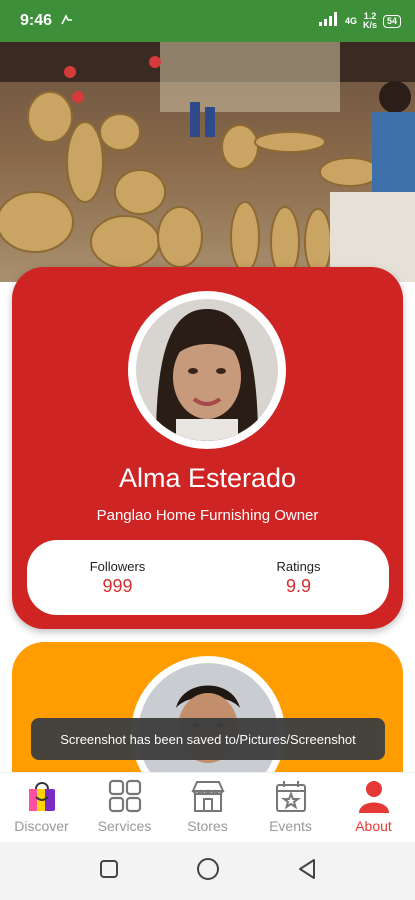 Image resolution: width=415 pixels, height=900 pixels. I want to click on shopping-bag-icon, so click(42, 796).